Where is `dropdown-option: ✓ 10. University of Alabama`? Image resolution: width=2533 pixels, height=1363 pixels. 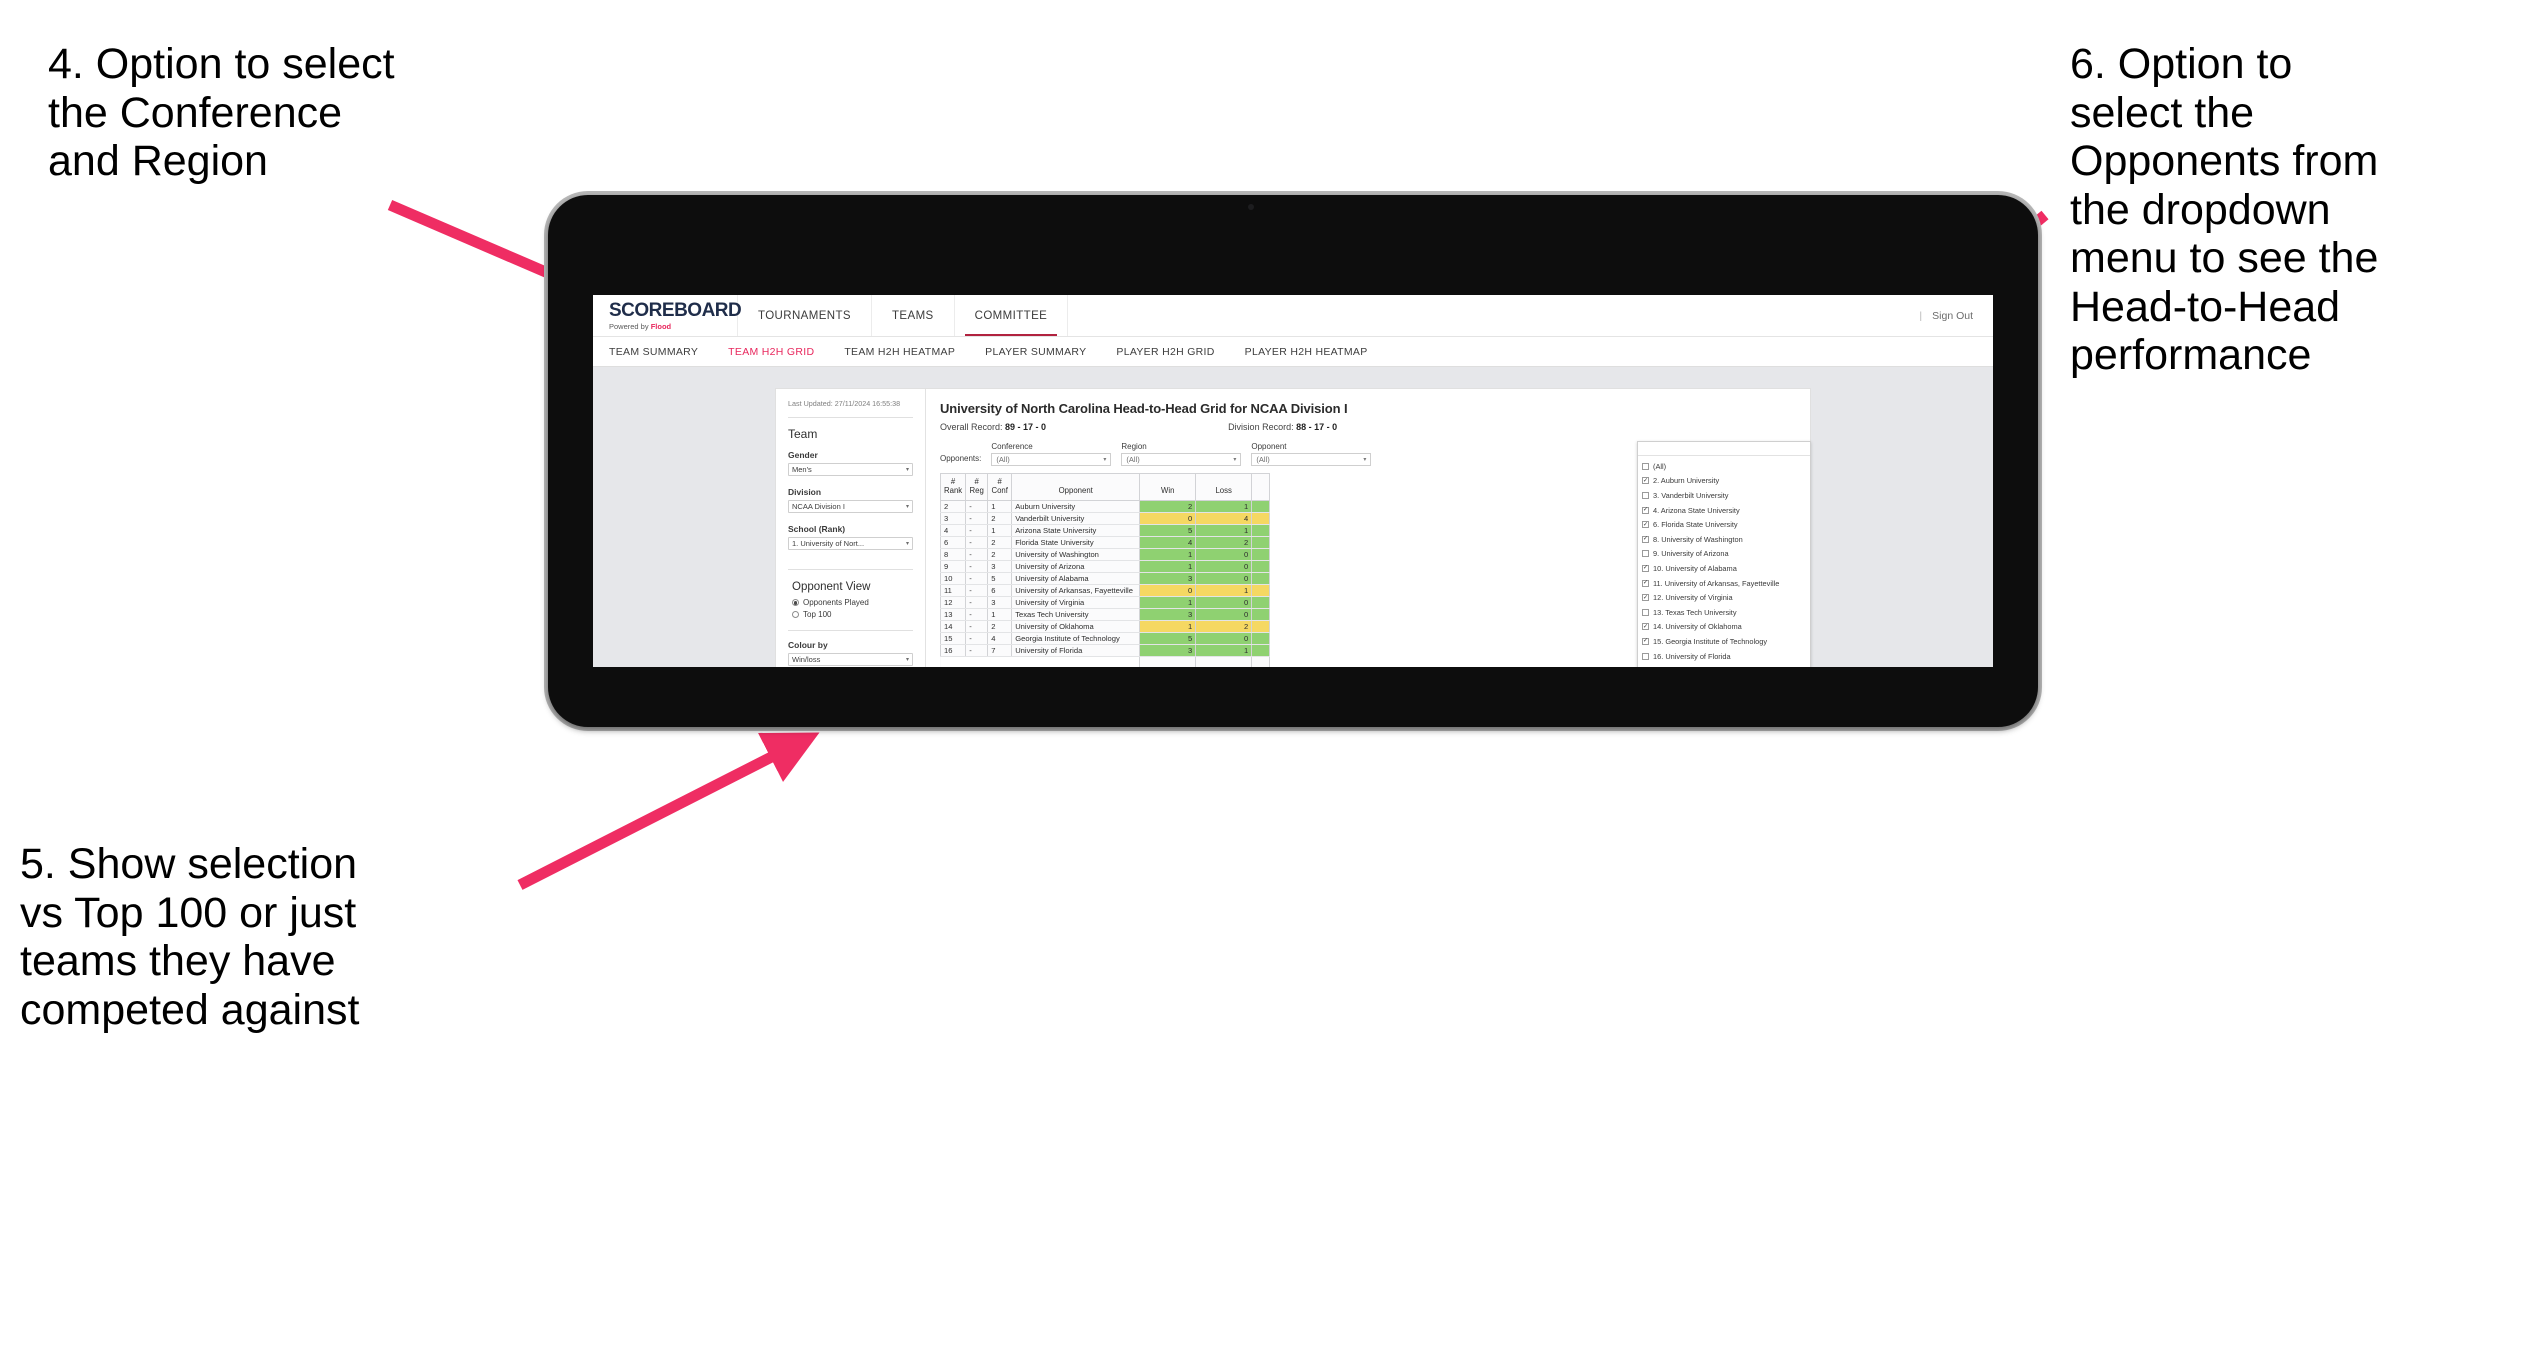
dropdown-option: ✓ 10. University of Alabama is located at coordinates (1724, 568).